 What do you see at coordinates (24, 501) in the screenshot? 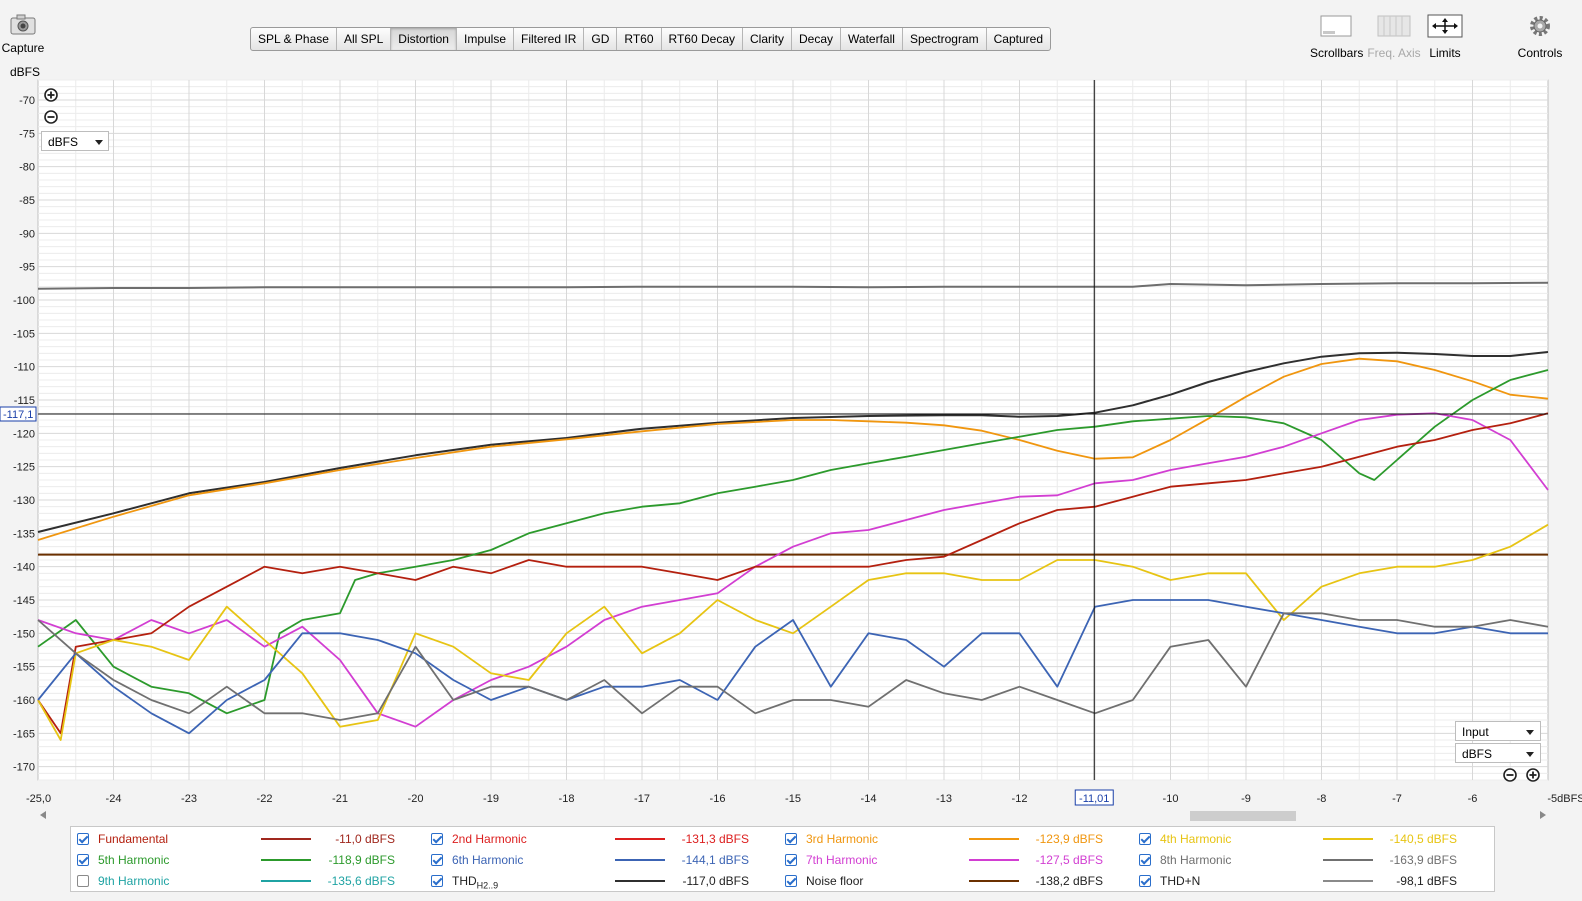
I see `y-tick-label: -130` at bounding box center [24, 501].